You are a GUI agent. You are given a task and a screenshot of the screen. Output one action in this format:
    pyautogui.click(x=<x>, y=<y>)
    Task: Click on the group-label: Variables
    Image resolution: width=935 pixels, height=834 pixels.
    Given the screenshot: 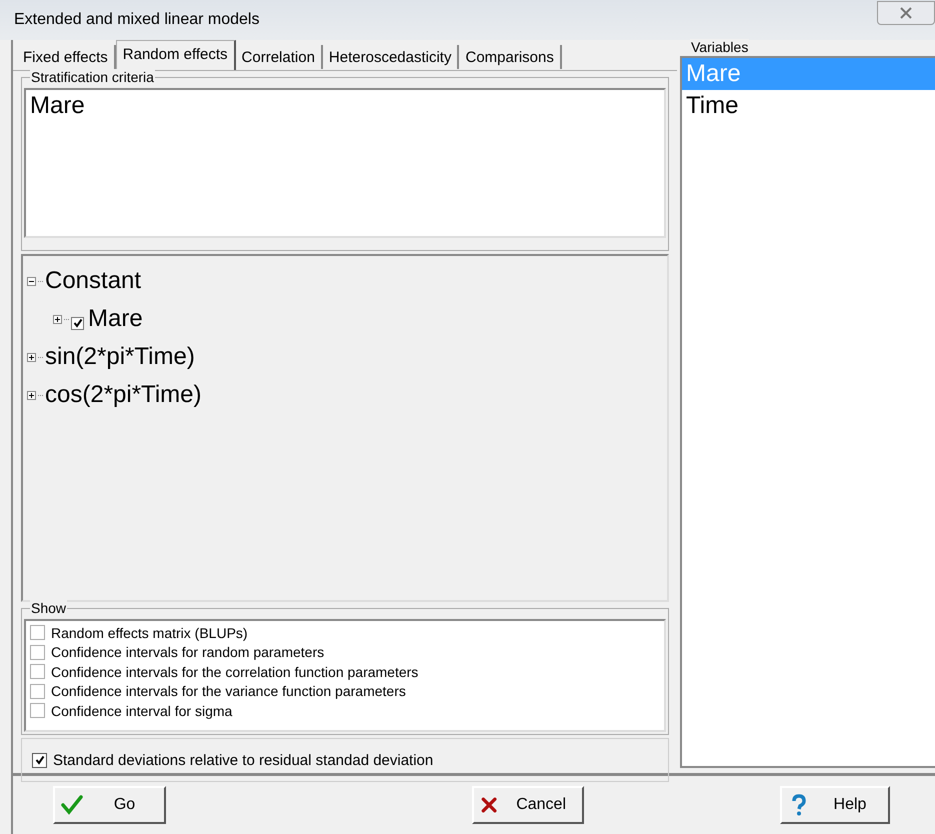 What is the action you would take?
    pyautogui.click(x=720, y=47)
    